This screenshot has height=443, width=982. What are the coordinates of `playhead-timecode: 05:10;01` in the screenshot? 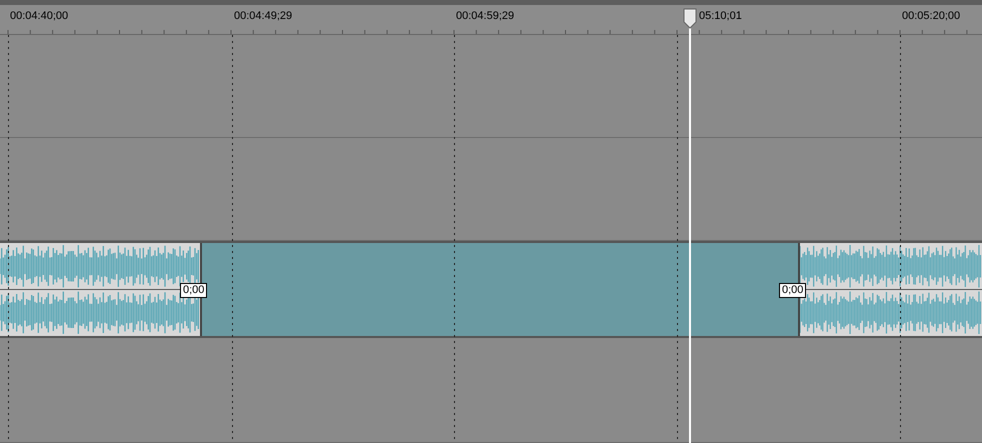 It's located at (720, 16).